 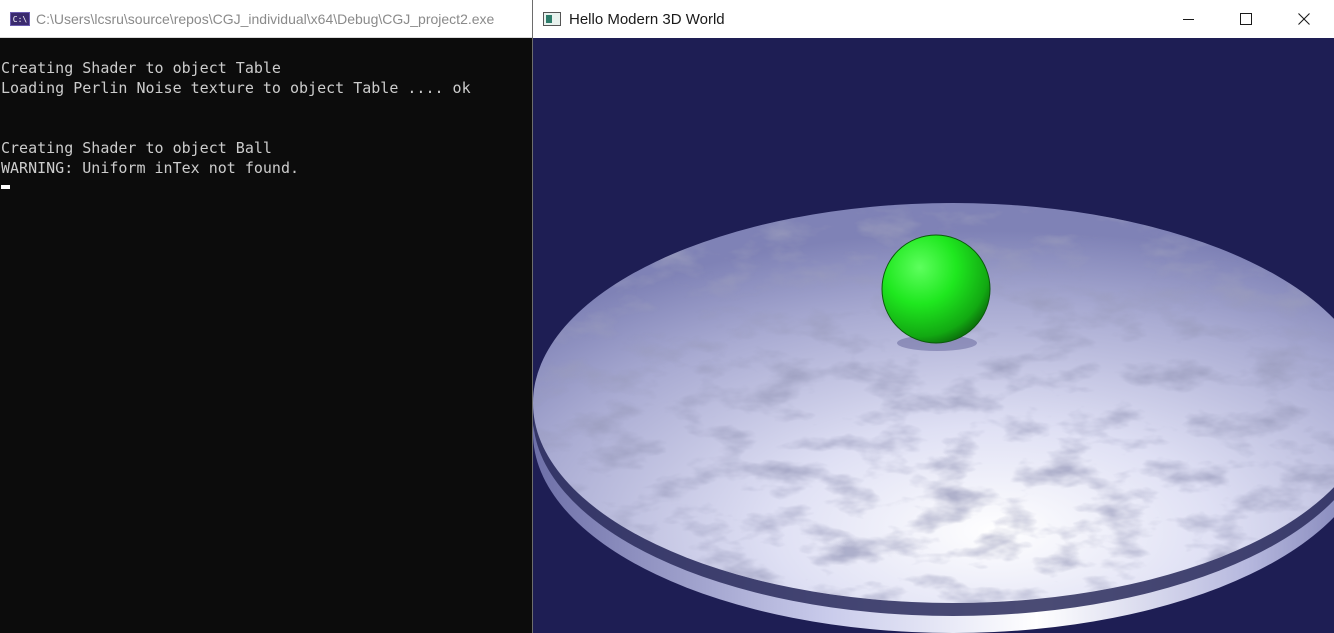 I want to click on console-line: Creating Shader to object Table, so click(x=141, y=68).